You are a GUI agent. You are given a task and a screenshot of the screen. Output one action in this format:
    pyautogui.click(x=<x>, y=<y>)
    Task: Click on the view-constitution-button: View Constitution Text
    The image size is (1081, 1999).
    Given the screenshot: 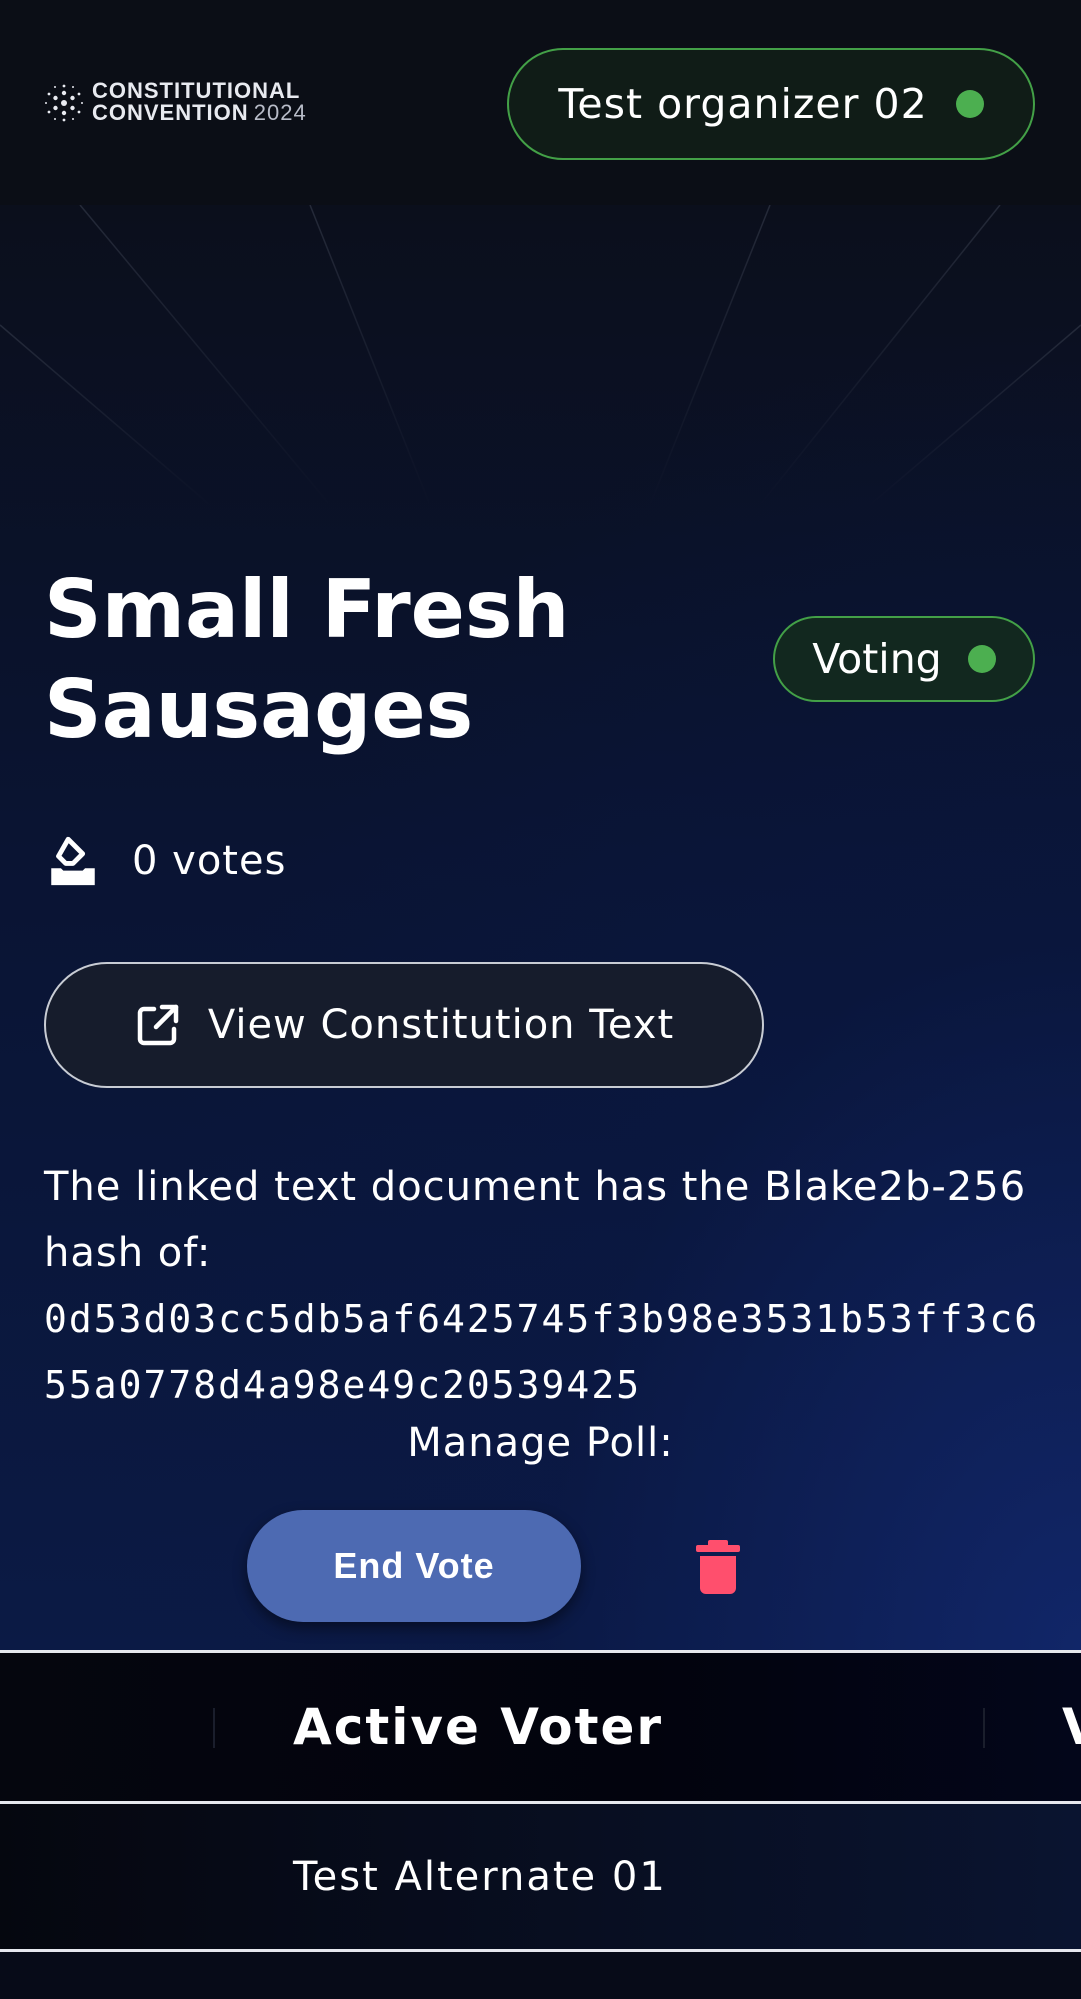 What is the action you would take?
    pyautogui.click(x=404, y=1025)
    